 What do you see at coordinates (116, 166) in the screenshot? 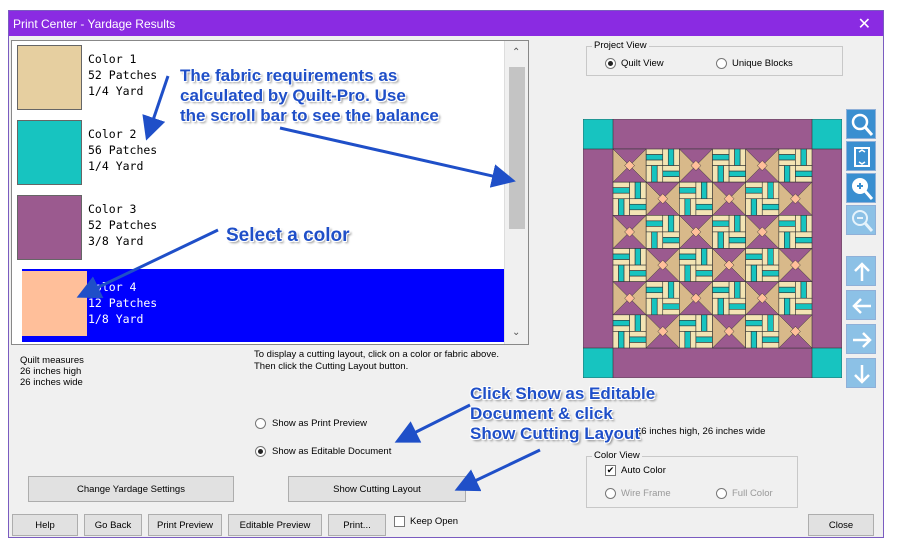
I see `color-yardage: 1/4 Yard` at bounding box center [116, 166].